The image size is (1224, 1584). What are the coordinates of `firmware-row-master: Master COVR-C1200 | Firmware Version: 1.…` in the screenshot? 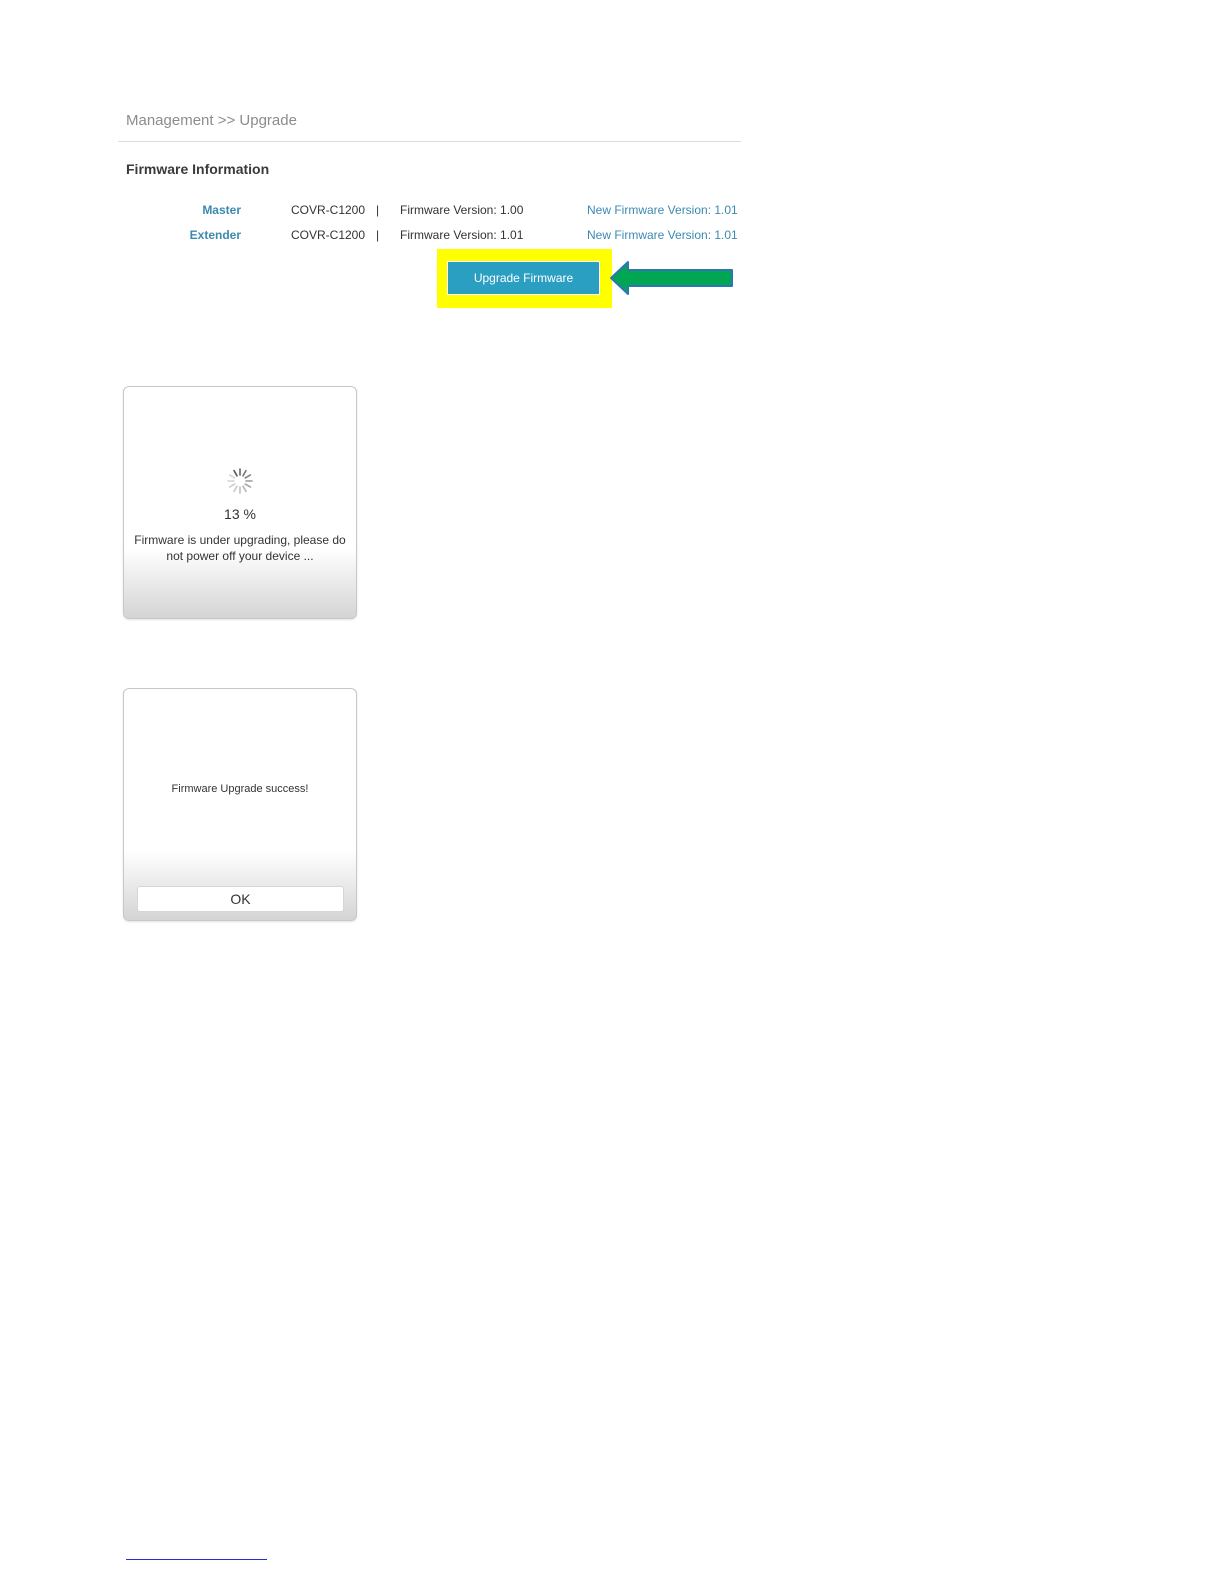 It's located at (380, 212).